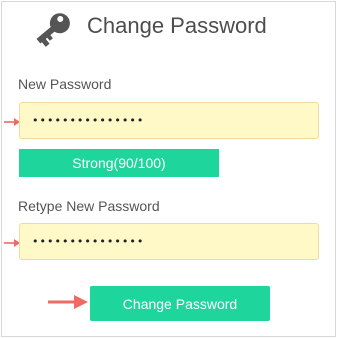 This screenshot has height=338, width=337. I want to click on page-title: Change Password, so click(177, 25).